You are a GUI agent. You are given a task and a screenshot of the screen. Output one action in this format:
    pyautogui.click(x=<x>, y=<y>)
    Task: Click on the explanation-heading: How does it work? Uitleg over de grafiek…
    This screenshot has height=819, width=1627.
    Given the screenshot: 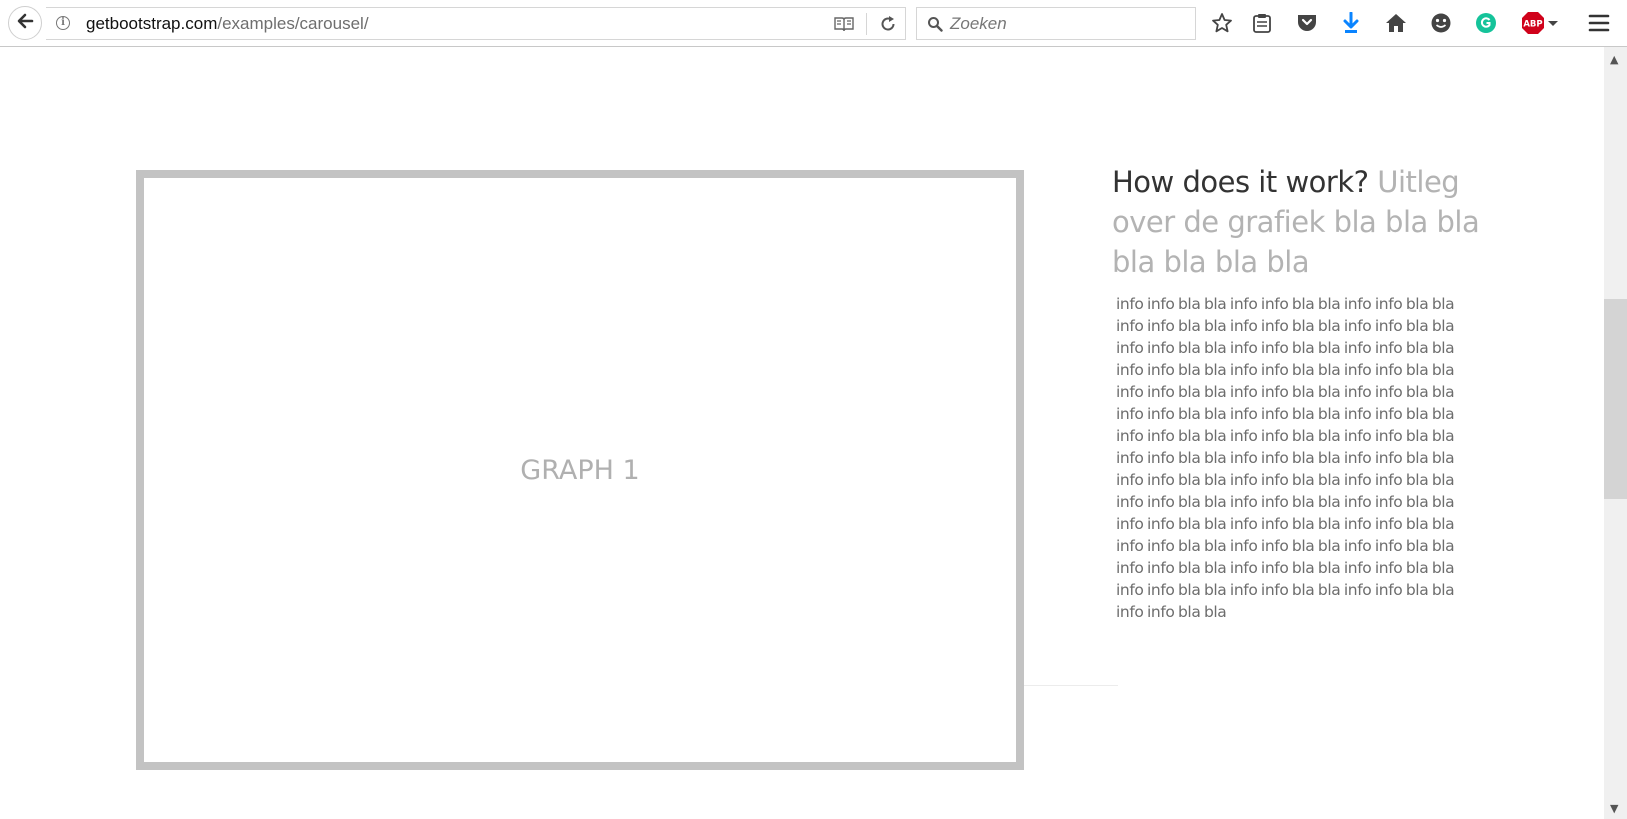 What is the action you would take?
    pyautogui.click(x=1302, y=222)
    